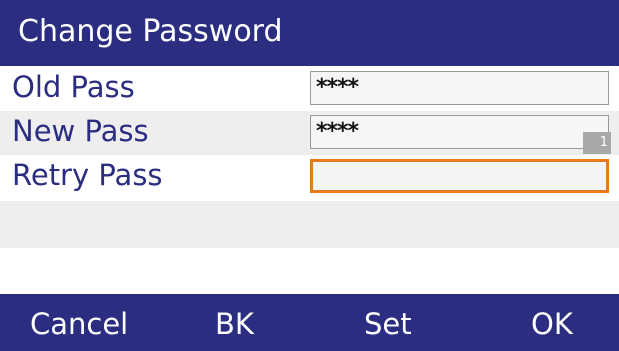 This screenshot has height=351, width=619. Describe the element at coordinates (337, 131) in the screenshot. I see `new-pass-value: ****` at that location.